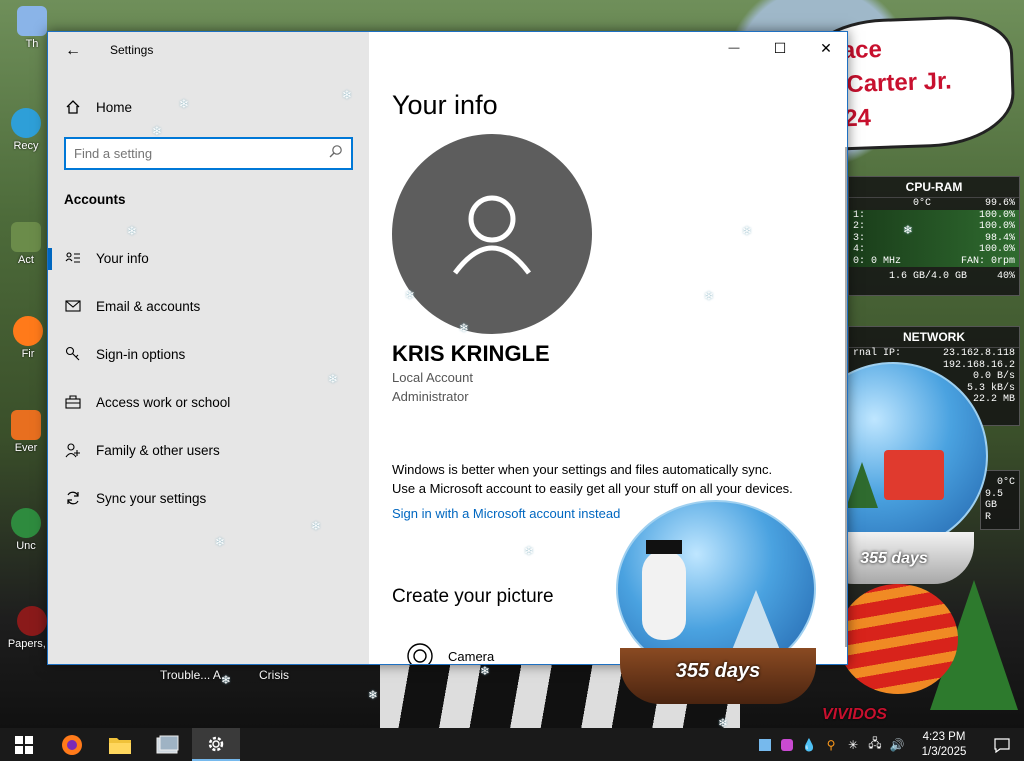  I want to click on cpu-core-row: 2: 100.0%, so click(934, 227).